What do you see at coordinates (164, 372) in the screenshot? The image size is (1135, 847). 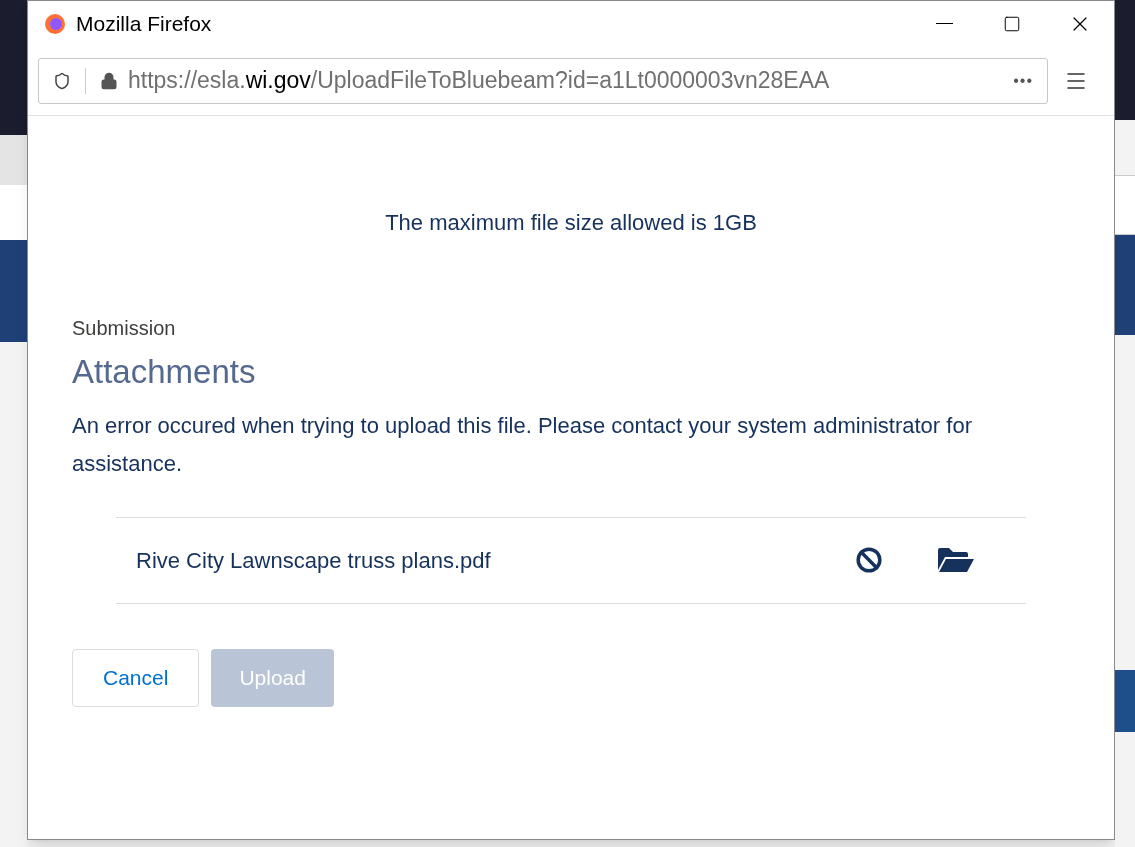 I see `section-heading: Attachments` at bounding box center [164, 372].